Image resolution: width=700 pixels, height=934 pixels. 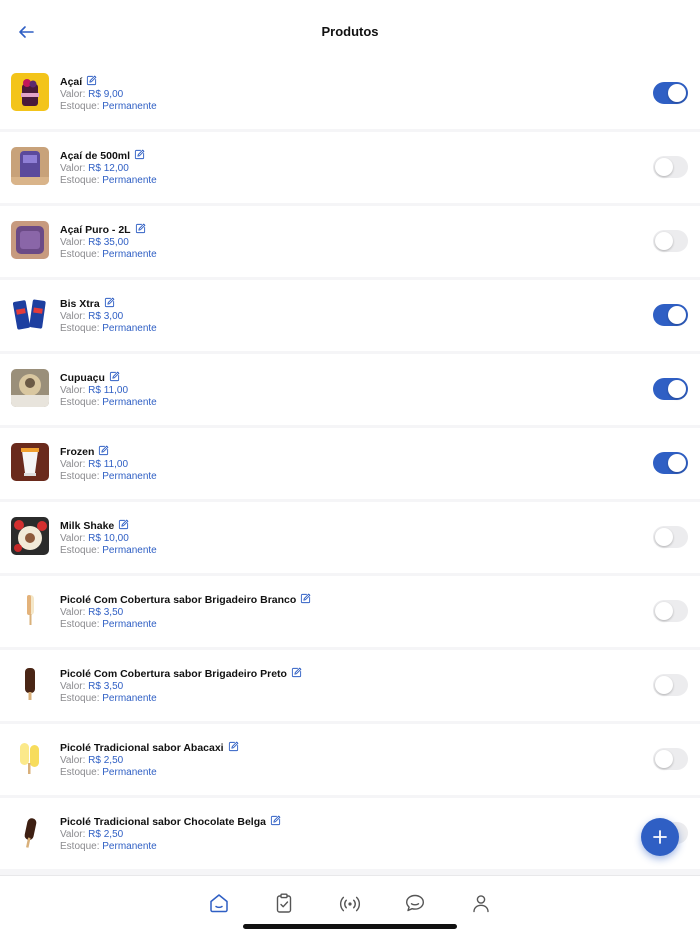 I want to click on price-line: Valor: R$ 35,00, so click(x=94, y=242).